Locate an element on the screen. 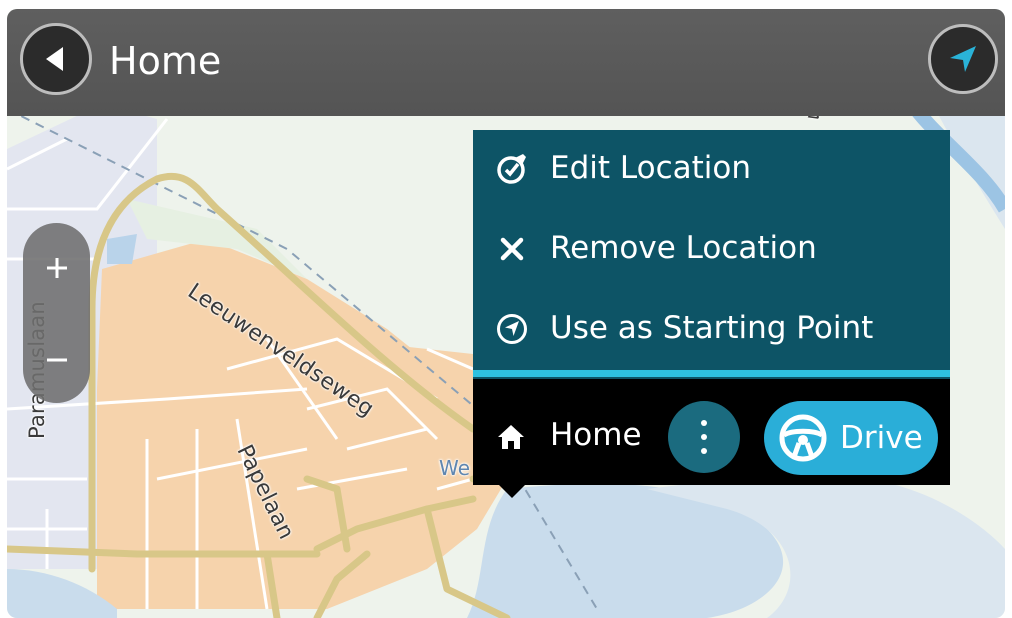 This screenshot has height=618, width=1012. edit-location-icon is located at coordinates (512, 169).